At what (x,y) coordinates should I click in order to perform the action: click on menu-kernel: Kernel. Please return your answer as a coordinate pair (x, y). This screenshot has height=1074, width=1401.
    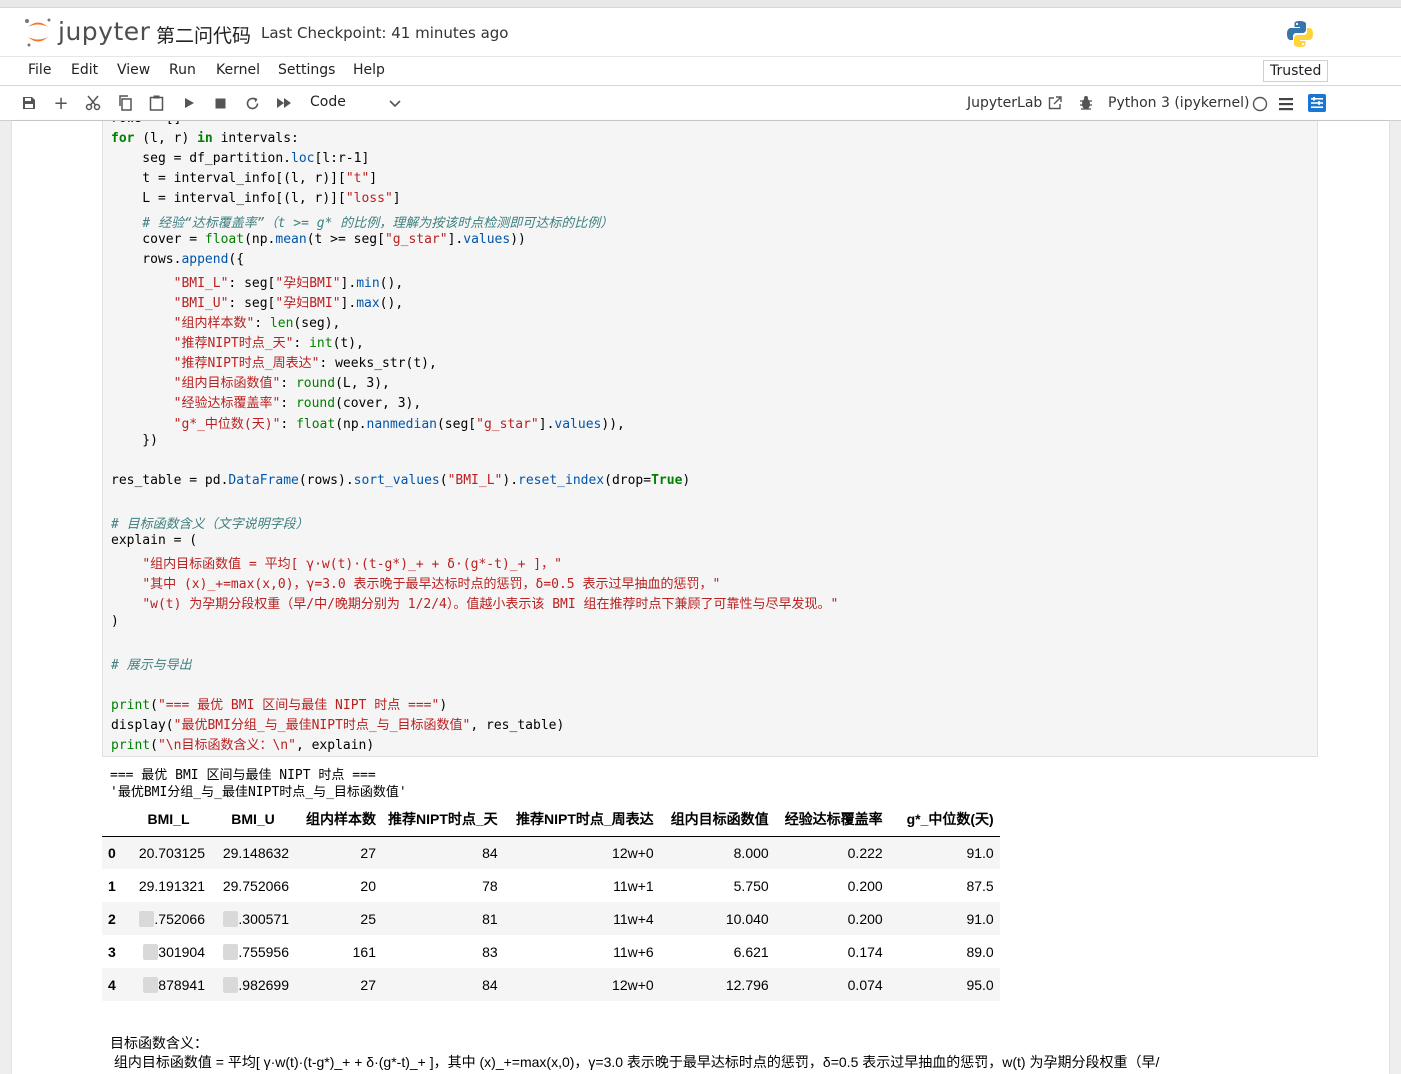
    Looking at the image, I should click on (238, 70).